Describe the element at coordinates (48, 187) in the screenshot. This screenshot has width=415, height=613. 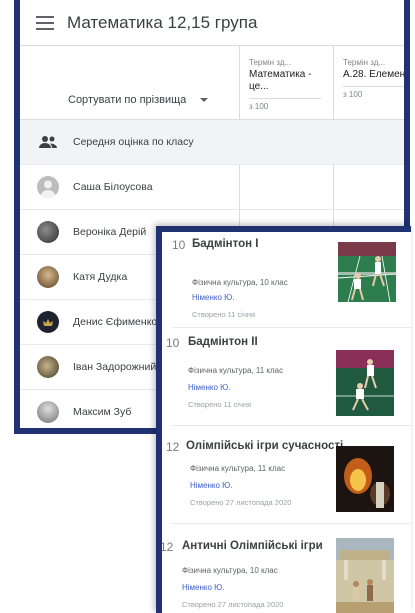
I see `default-avatar-icon` at that location.